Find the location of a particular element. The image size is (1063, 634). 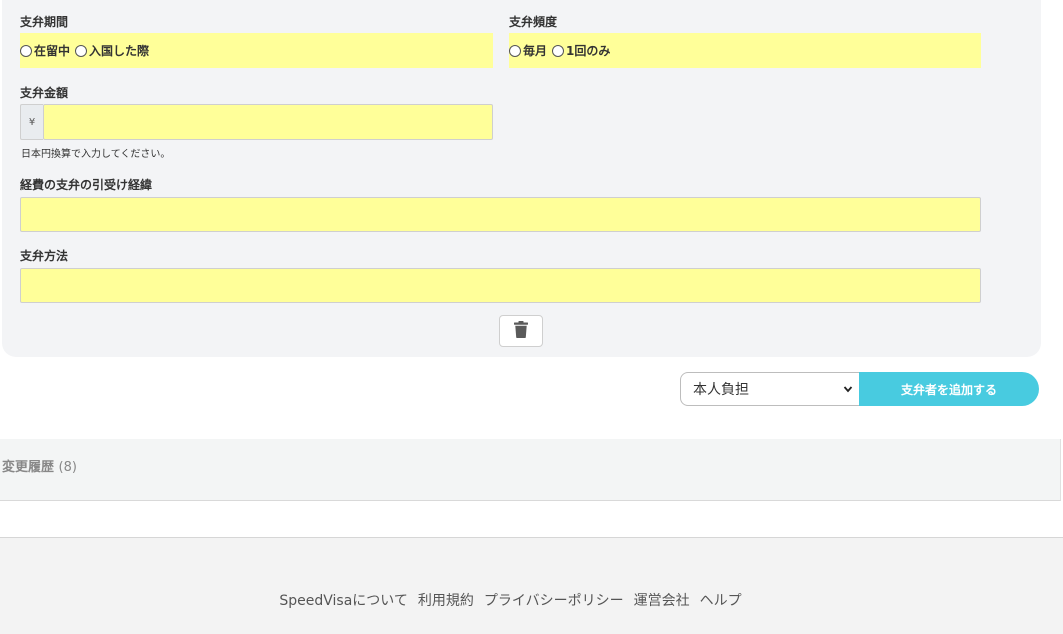

payment-period-radio-stay is located at coordinates (26, 50).